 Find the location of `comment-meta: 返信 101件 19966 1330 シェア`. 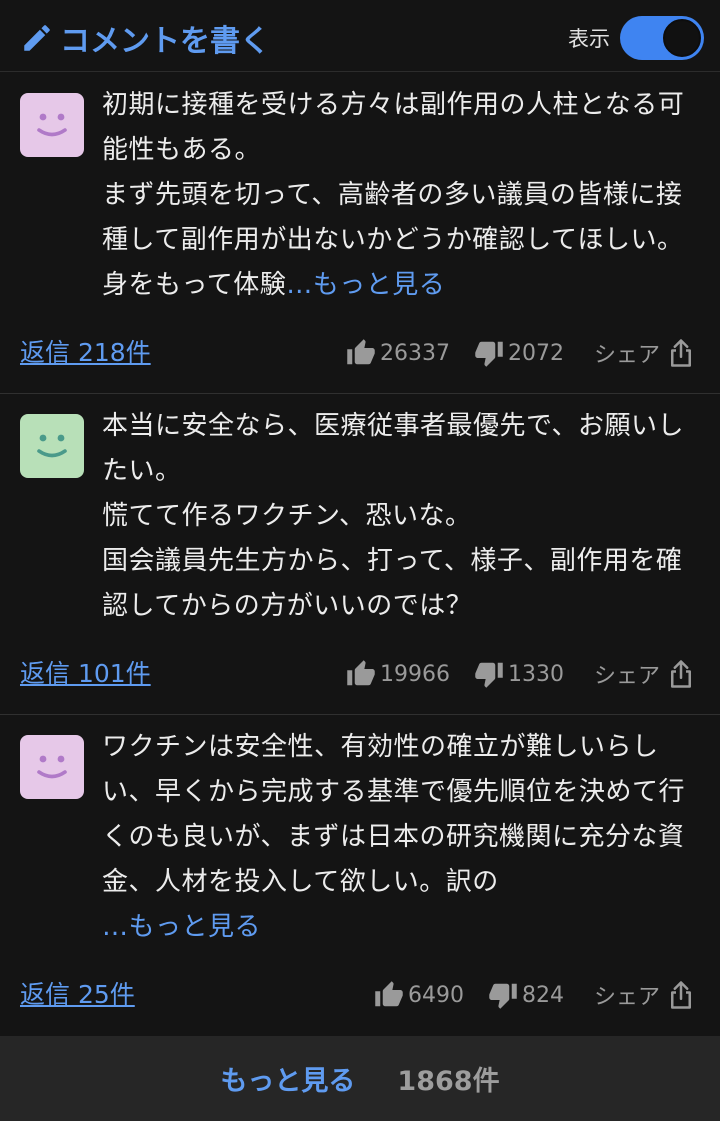

comment-meta: 返信 101件 19966 1330 シェア is located at coordinates (360, 674).